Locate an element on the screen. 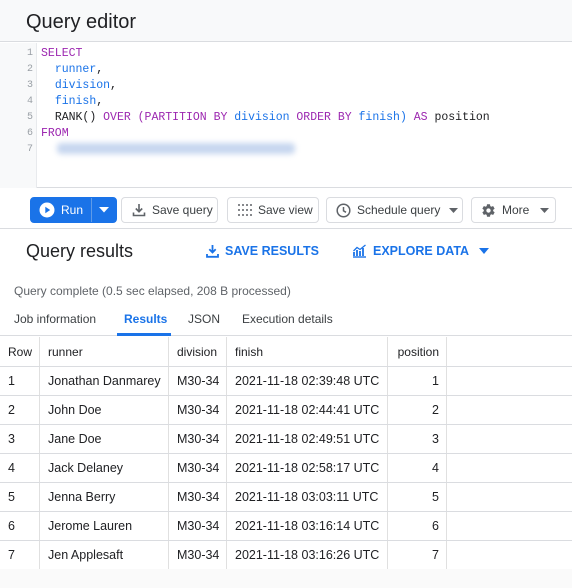  row-number-cell: 1 is located at coordinates (20, 381).